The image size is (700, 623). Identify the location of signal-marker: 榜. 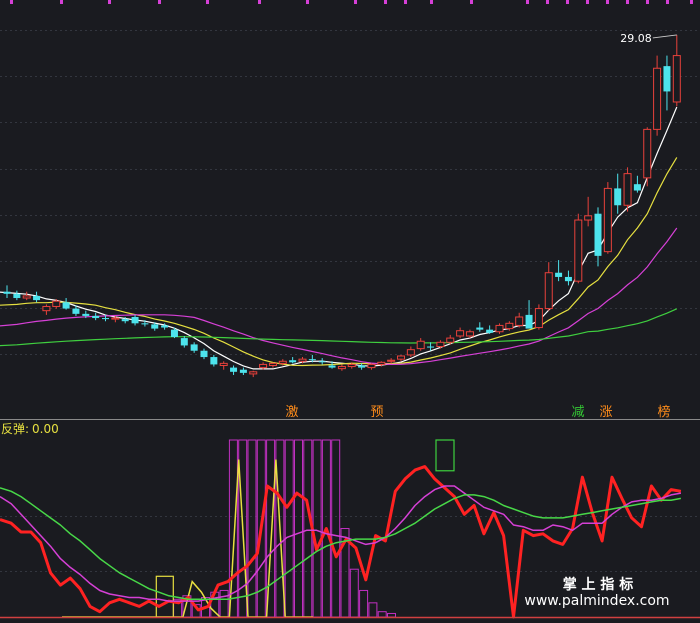
(663, 412).